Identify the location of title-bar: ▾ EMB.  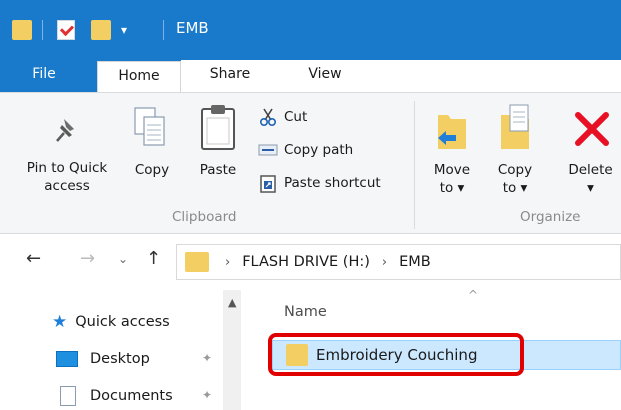
(310, 30).